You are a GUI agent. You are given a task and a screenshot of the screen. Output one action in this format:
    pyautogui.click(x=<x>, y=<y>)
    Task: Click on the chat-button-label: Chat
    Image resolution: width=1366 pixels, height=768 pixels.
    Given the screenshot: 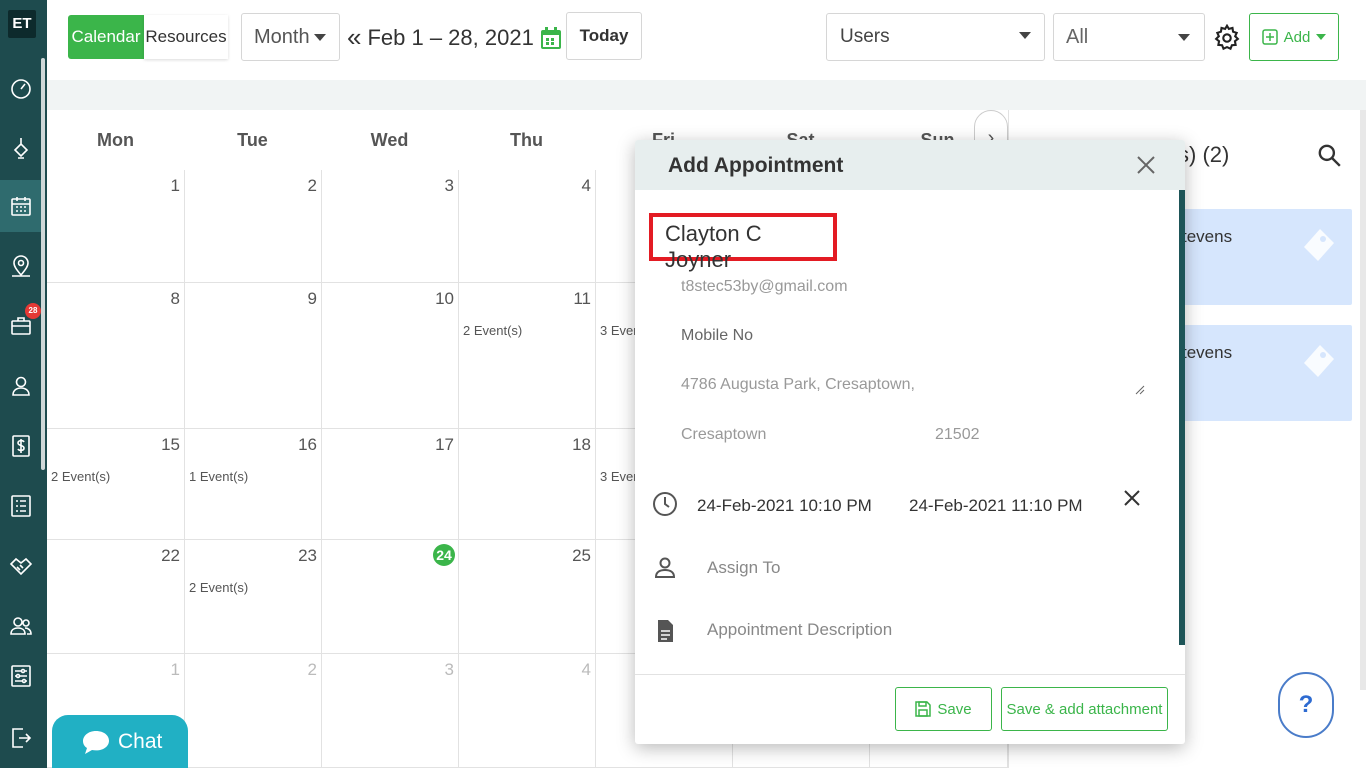 What is the action you would take?
    pyautogui.click(x=140, y=741)
    